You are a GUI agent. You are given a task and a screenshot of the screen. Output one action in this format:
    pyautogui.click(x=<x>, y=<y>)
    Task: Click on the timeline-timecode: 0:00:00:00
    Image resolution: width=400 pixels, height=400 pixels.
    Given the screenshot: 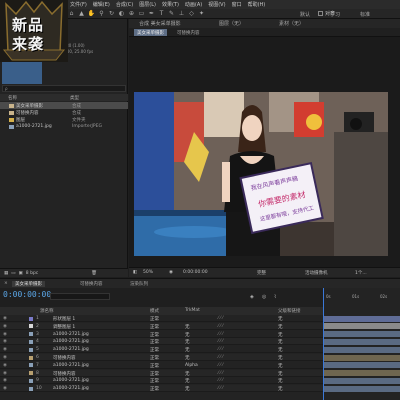 What is the action you would take?
    pyautogui.click(x=27, y=294)
    